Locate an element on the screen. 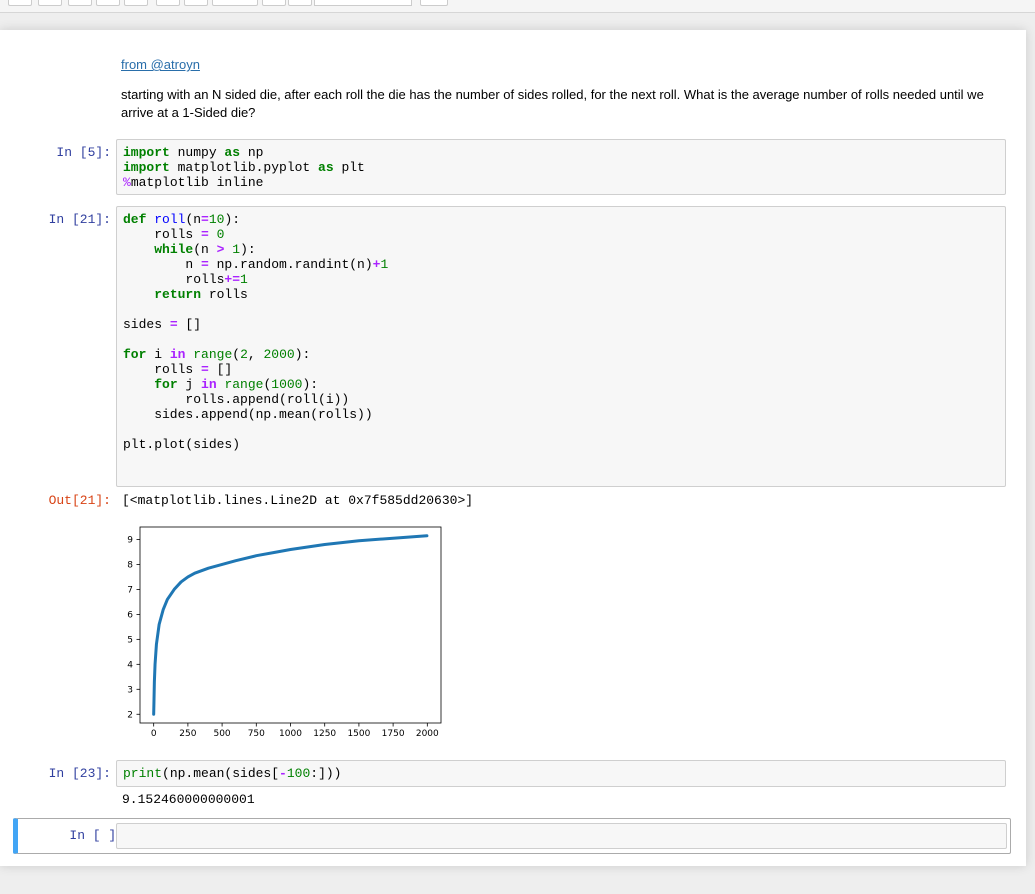 The image size is (1035, 894). code-print: print(np.mean(sides[-100:])) is located at coordinates (232, 773).